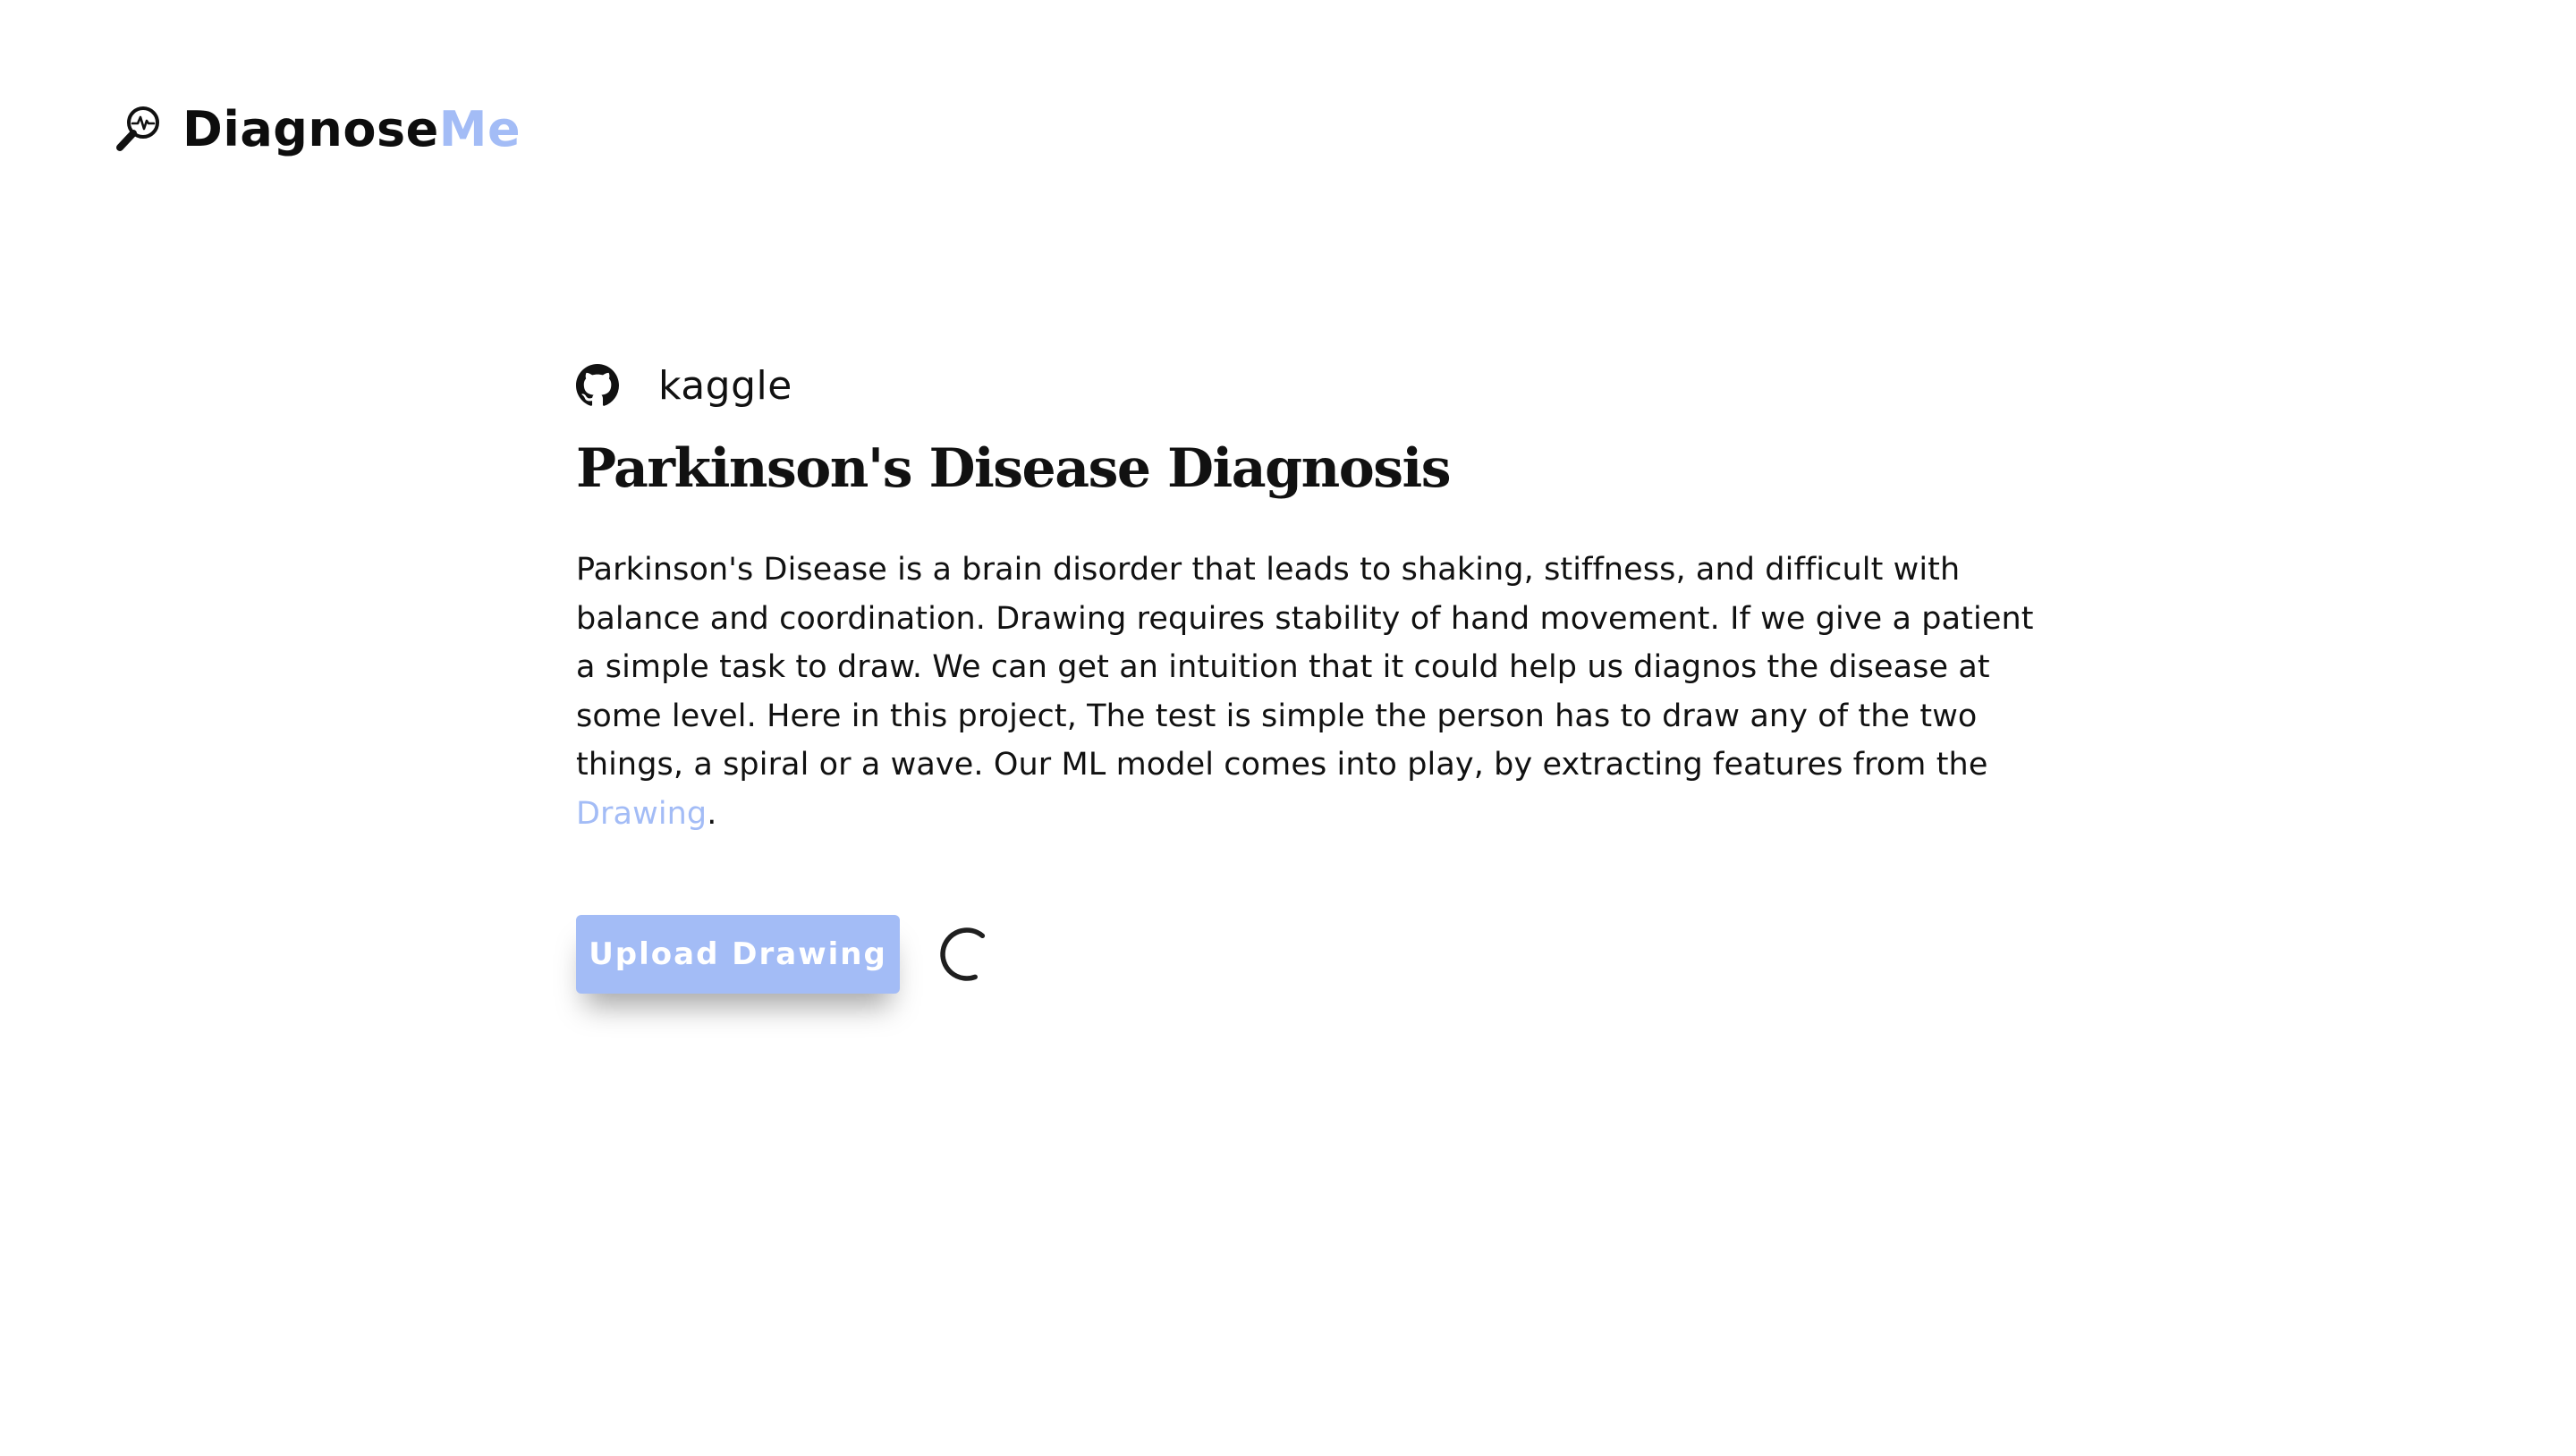 This screenshot has width=2576, height=1456. Describe the element at coordinates (1309, 955) in the screenshot. I see `upload-actions: Upload Drawing` at that location.